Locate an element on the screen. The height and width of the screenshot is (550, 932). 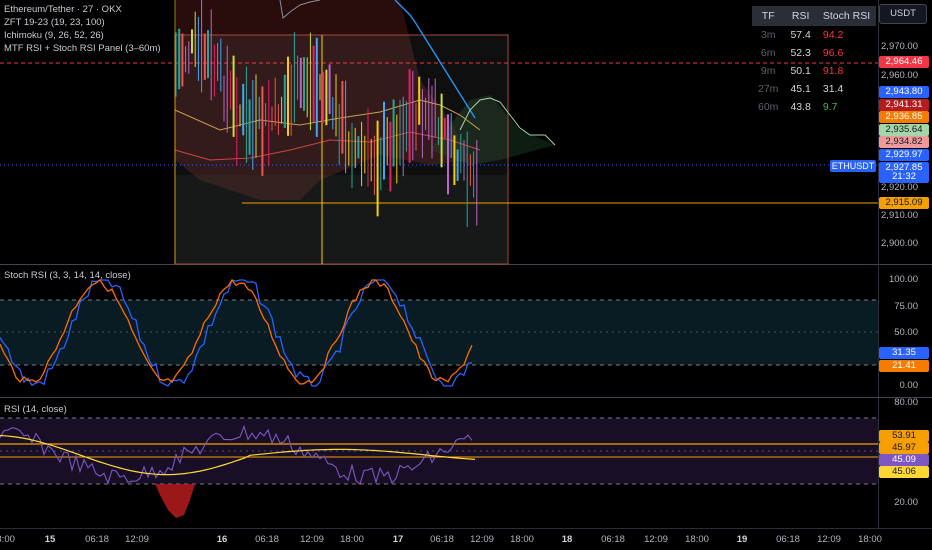
price-tick: 2,900.00 is located at coordinates (899, 243).